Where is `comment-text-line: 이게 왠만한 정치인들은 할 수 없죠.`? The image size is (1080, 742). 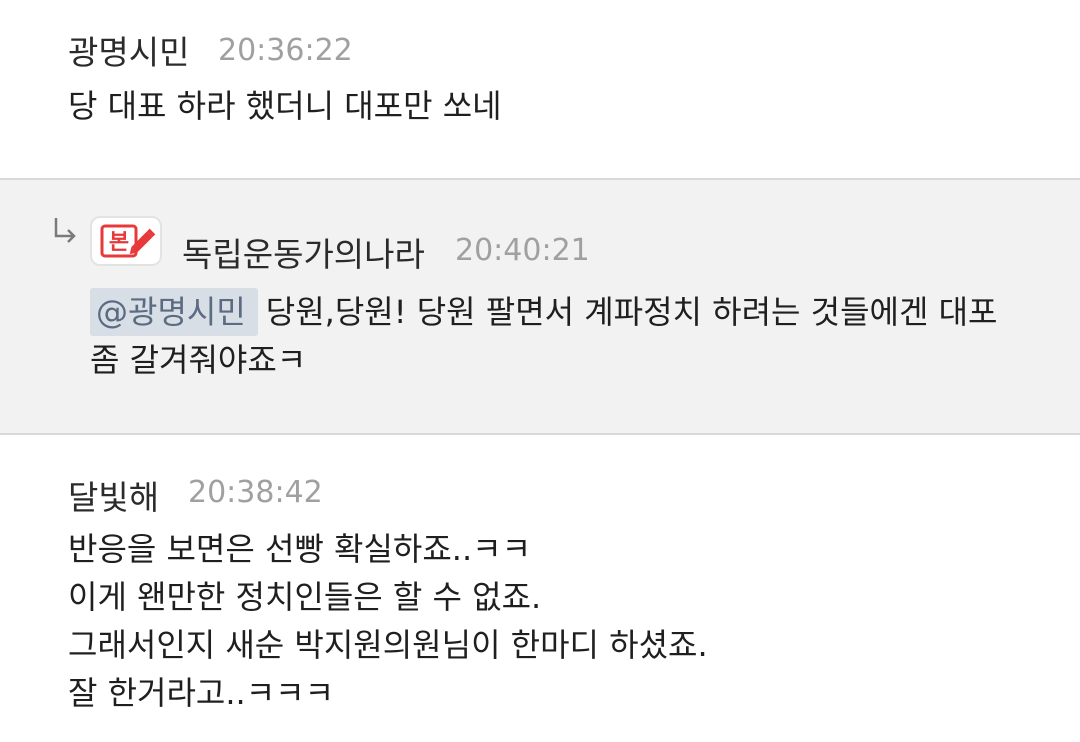
comment-text-line: 이게 왠만한 정치인들은 할 수 없죠. is located at coordinates (305, 597).